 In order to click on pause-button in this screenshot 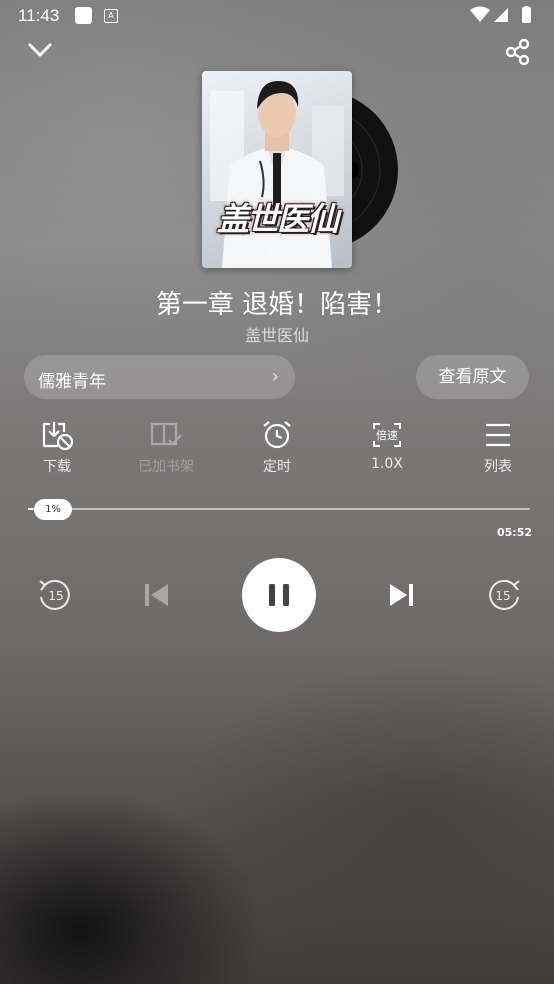, I will do `click(279, 595)`.